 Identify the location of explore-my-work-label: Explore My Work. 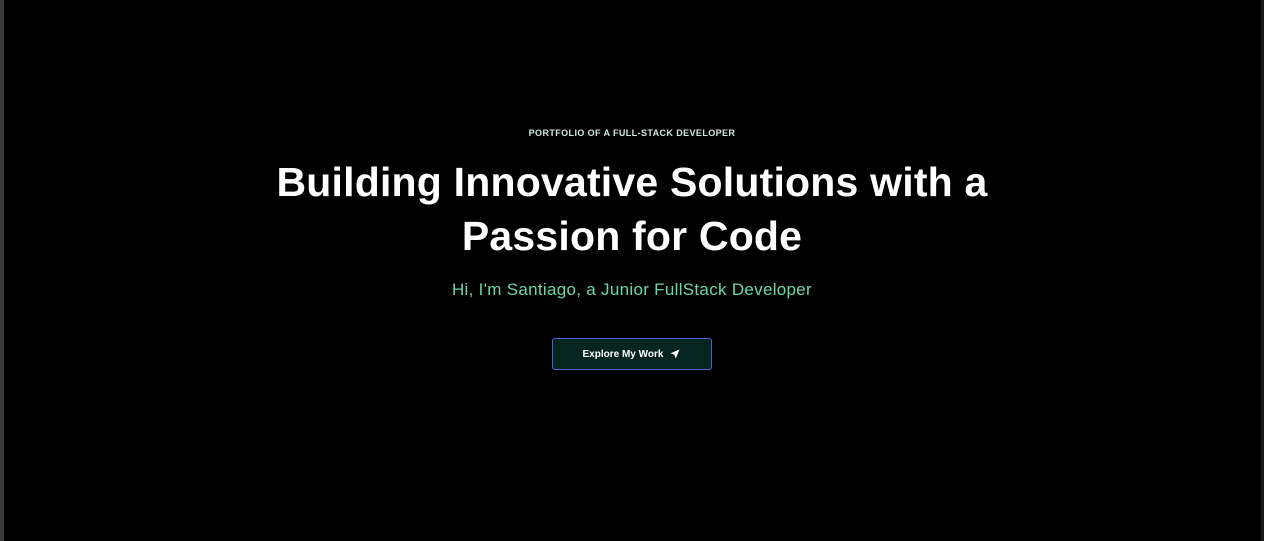
(623, 354).